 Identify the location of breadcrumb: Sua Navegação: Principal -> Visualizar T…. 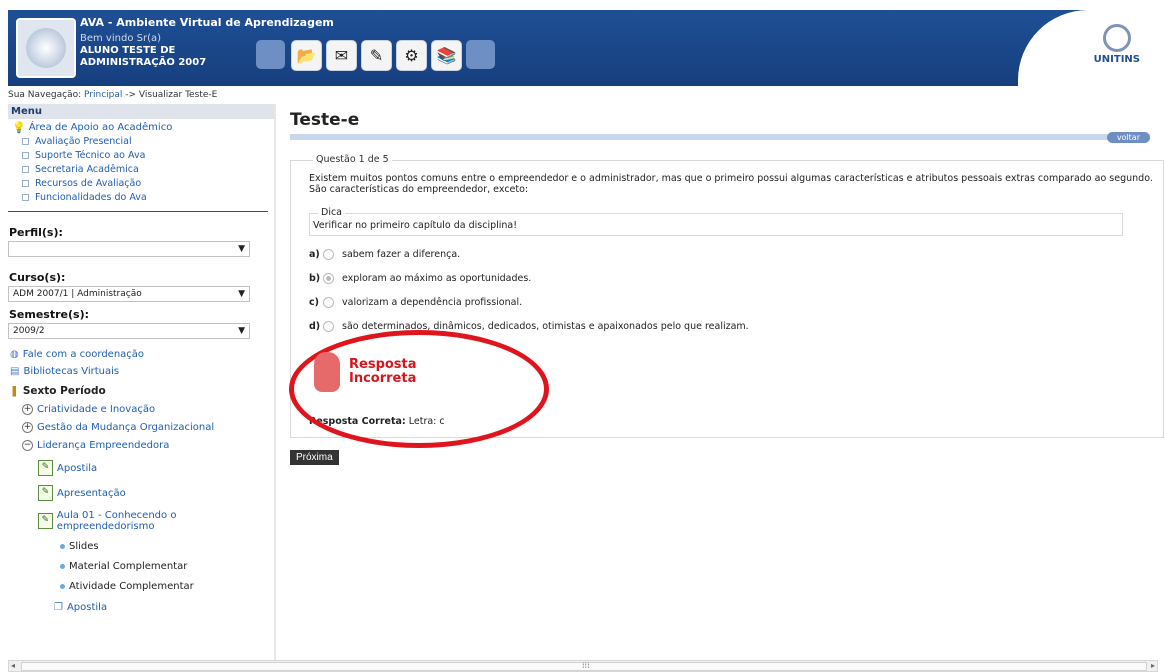
(112, 95).